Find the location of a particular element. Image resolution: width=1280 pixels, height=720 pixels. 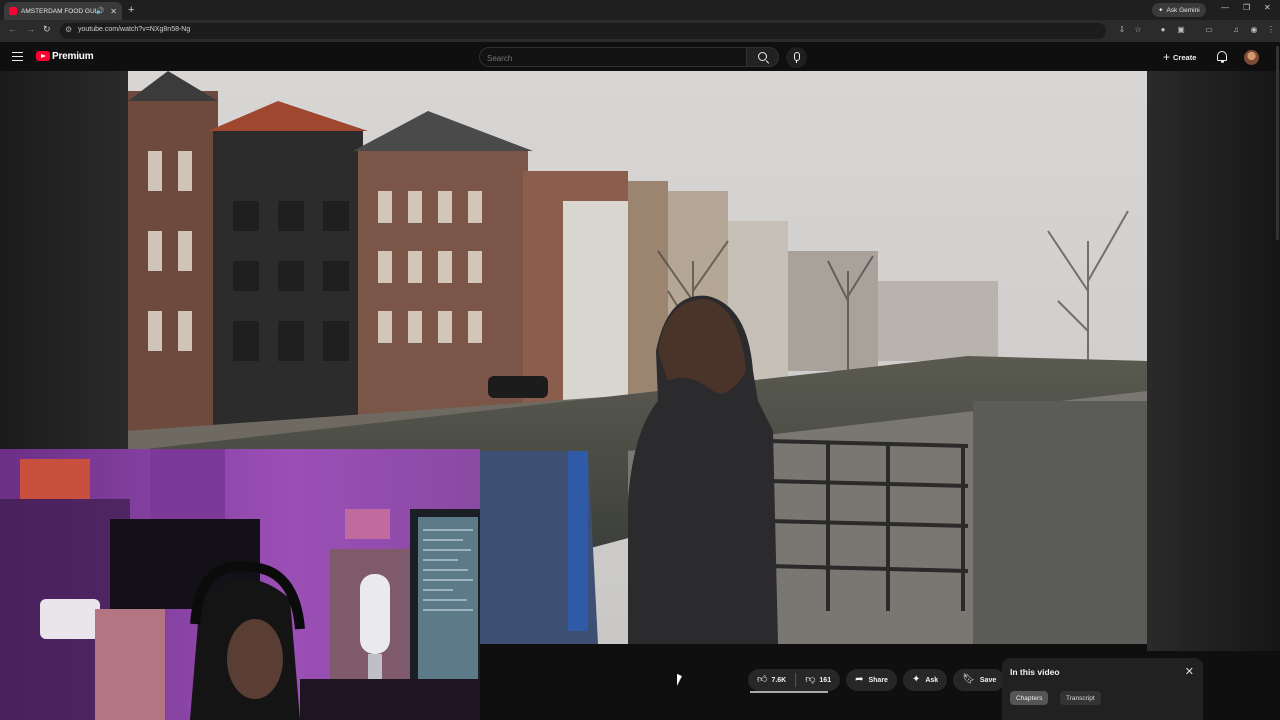

page-scrollbar is located at coordinates (1277, 143).